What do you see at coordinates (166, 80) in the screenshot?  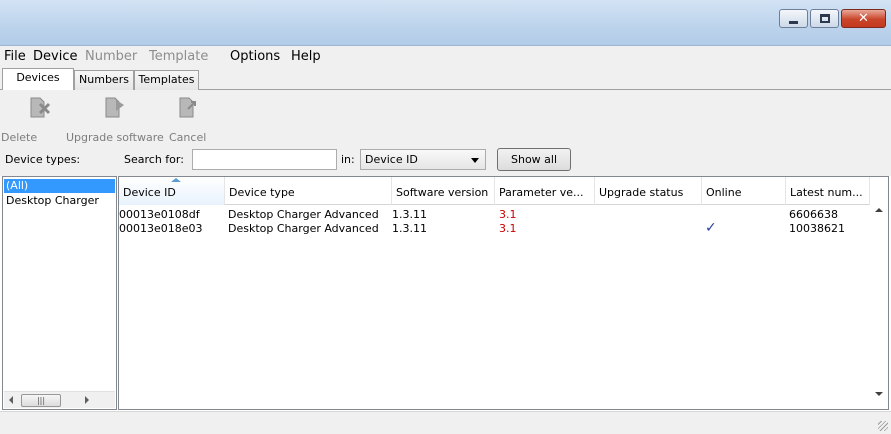 I see `tab-templates: Templates` at bounding box center [166, 80].